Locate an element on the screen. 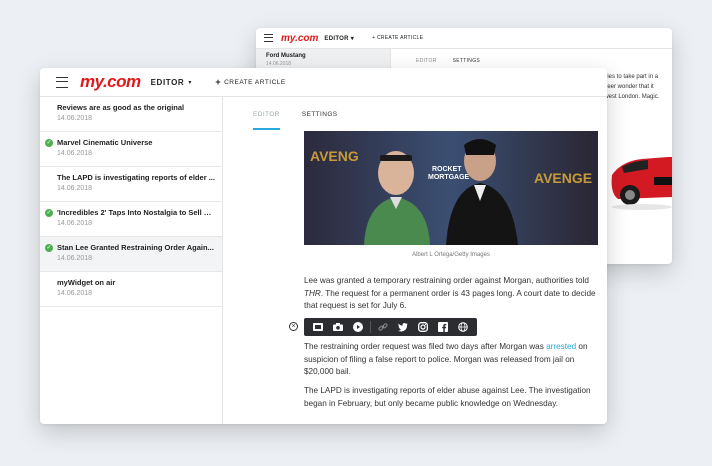  insert-toolbar is located at coordinates (390, 327).